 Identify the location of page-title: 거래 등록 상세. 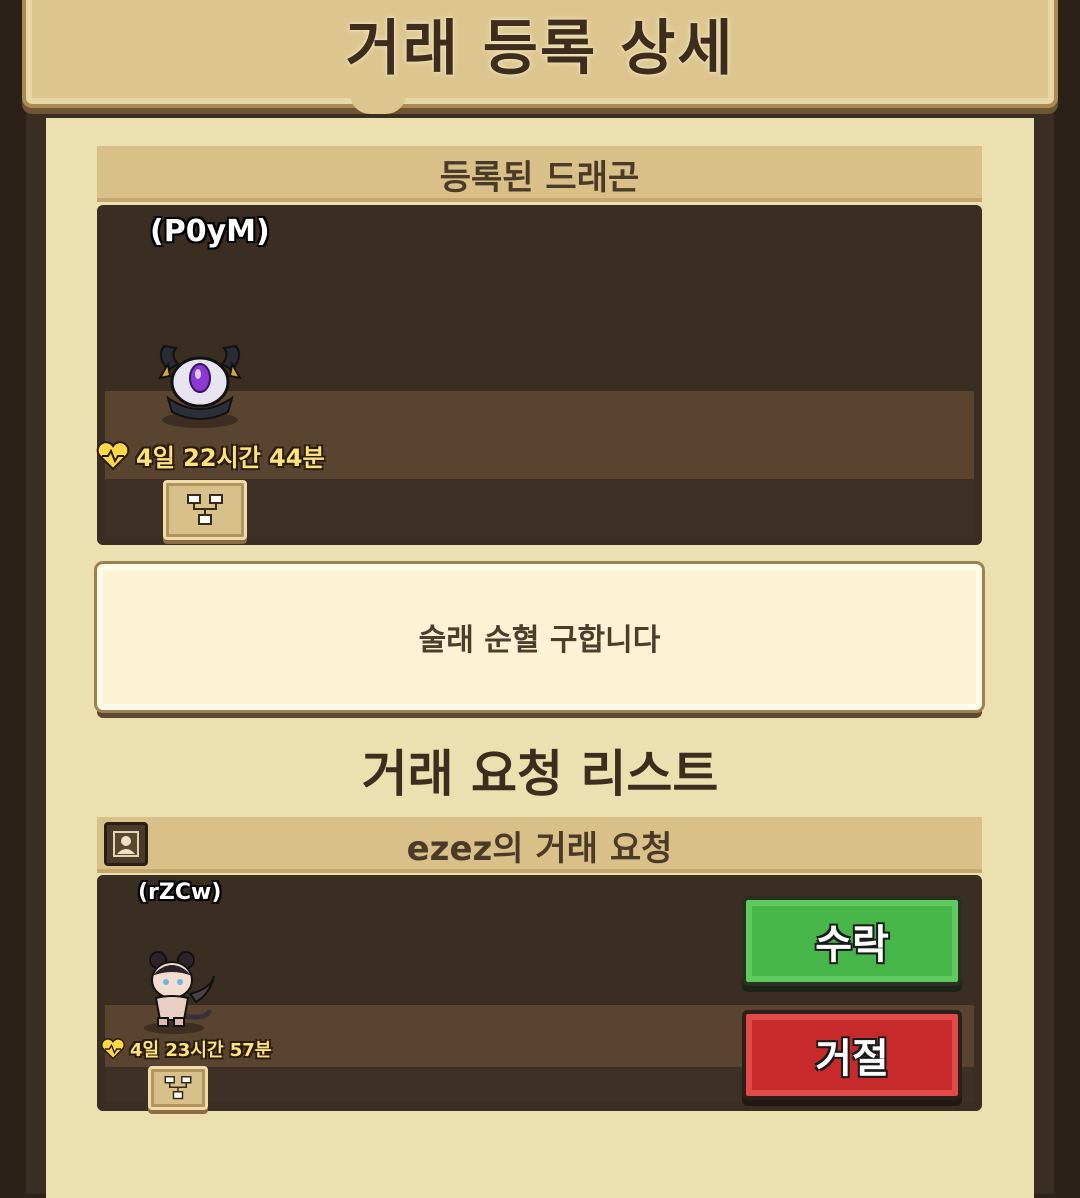
(540, 49).